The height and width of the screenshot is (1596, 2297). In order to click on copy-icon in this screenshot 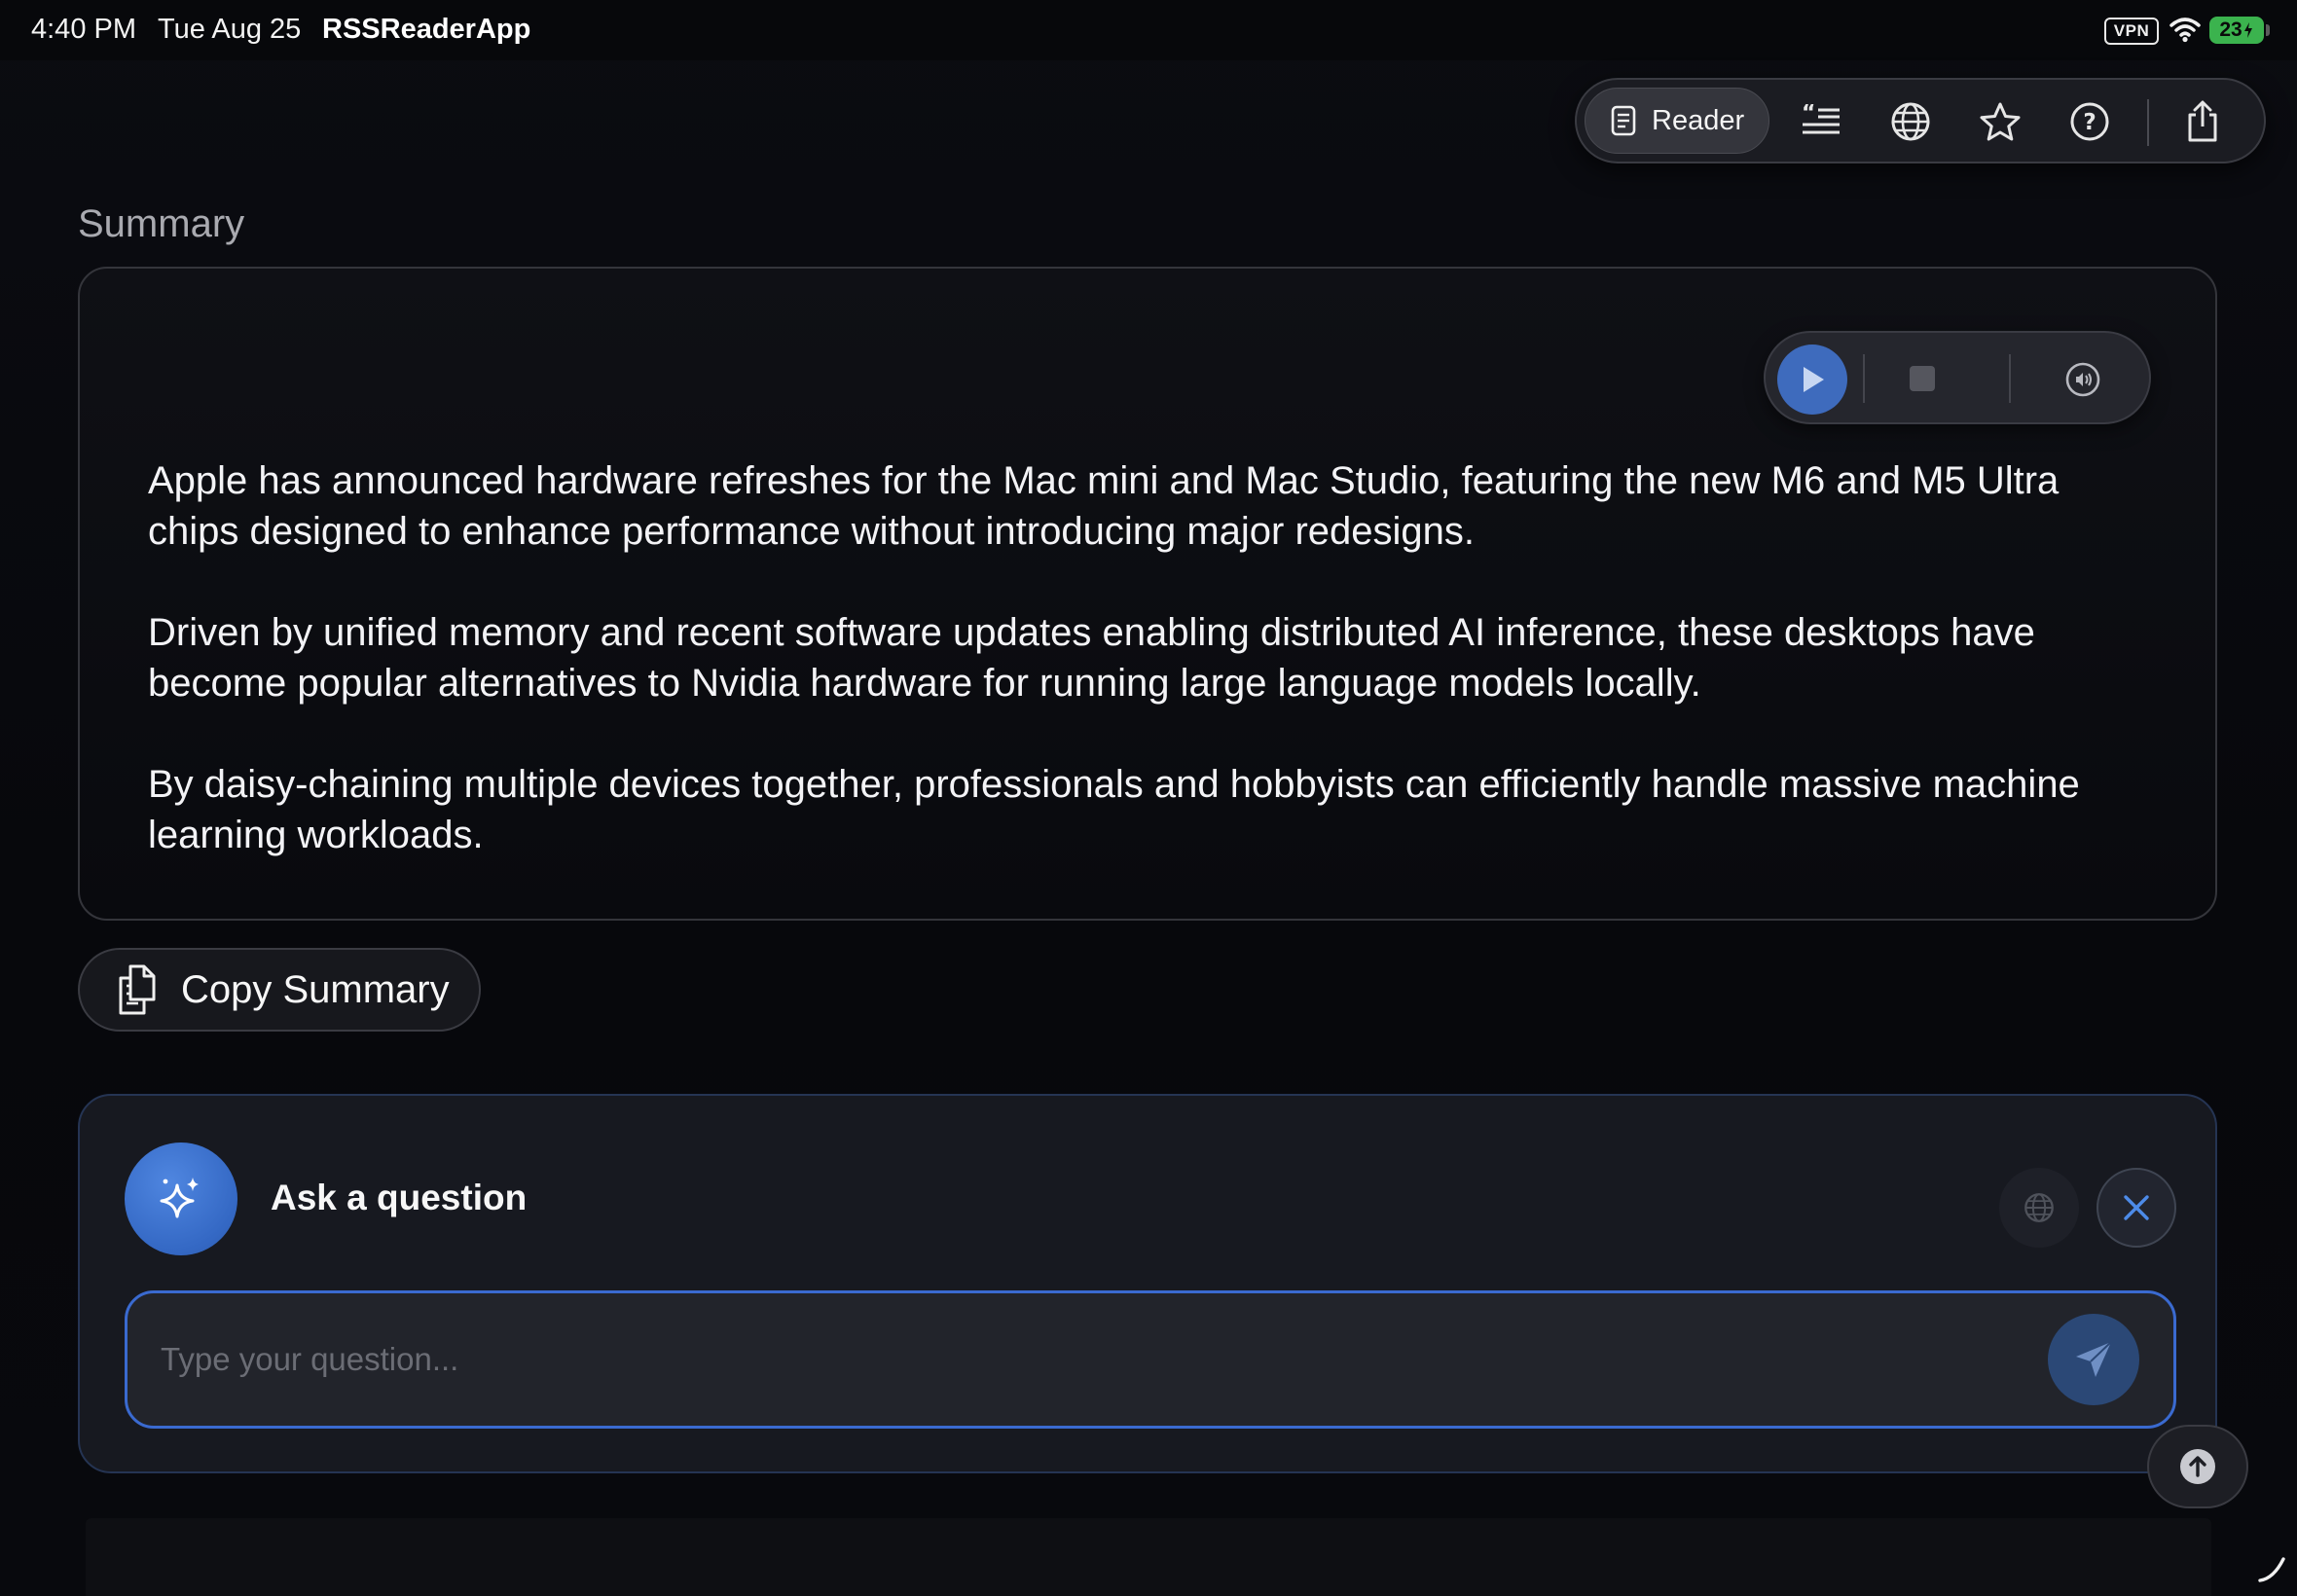, I will do `click(137, 989)`.